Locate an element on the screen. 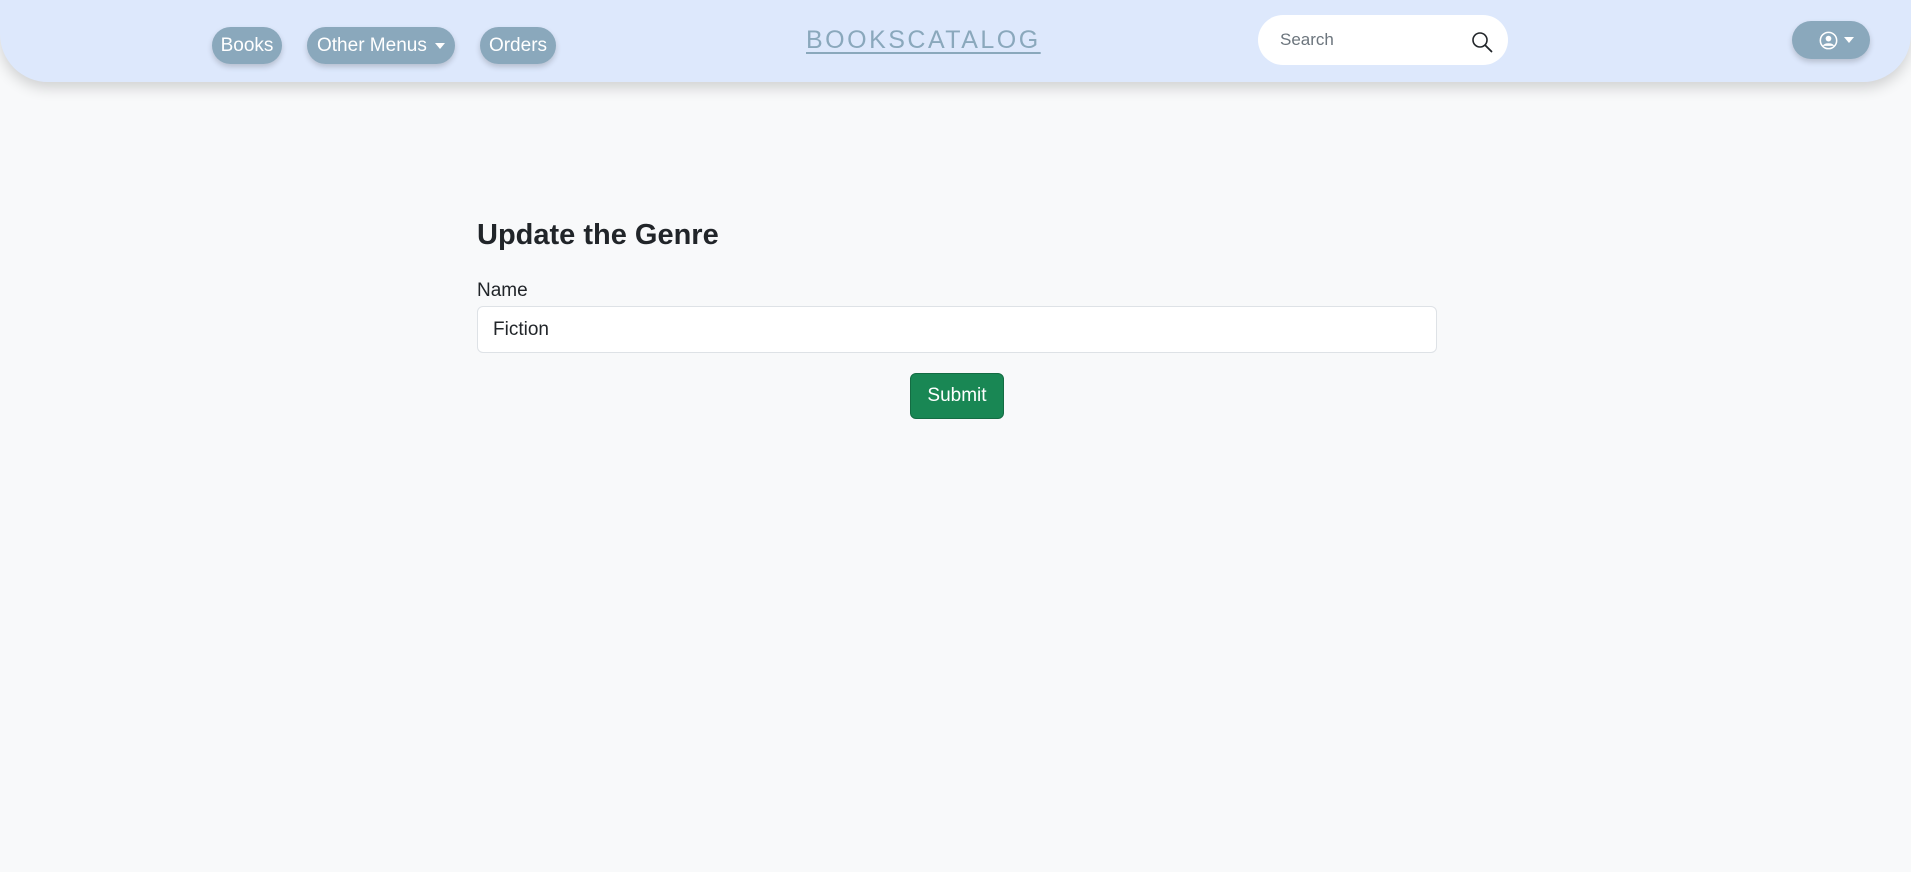 This screenshot has width=1911, height=872. nav-other-menus-label: Other Menus is located at coordinates (372, 45).